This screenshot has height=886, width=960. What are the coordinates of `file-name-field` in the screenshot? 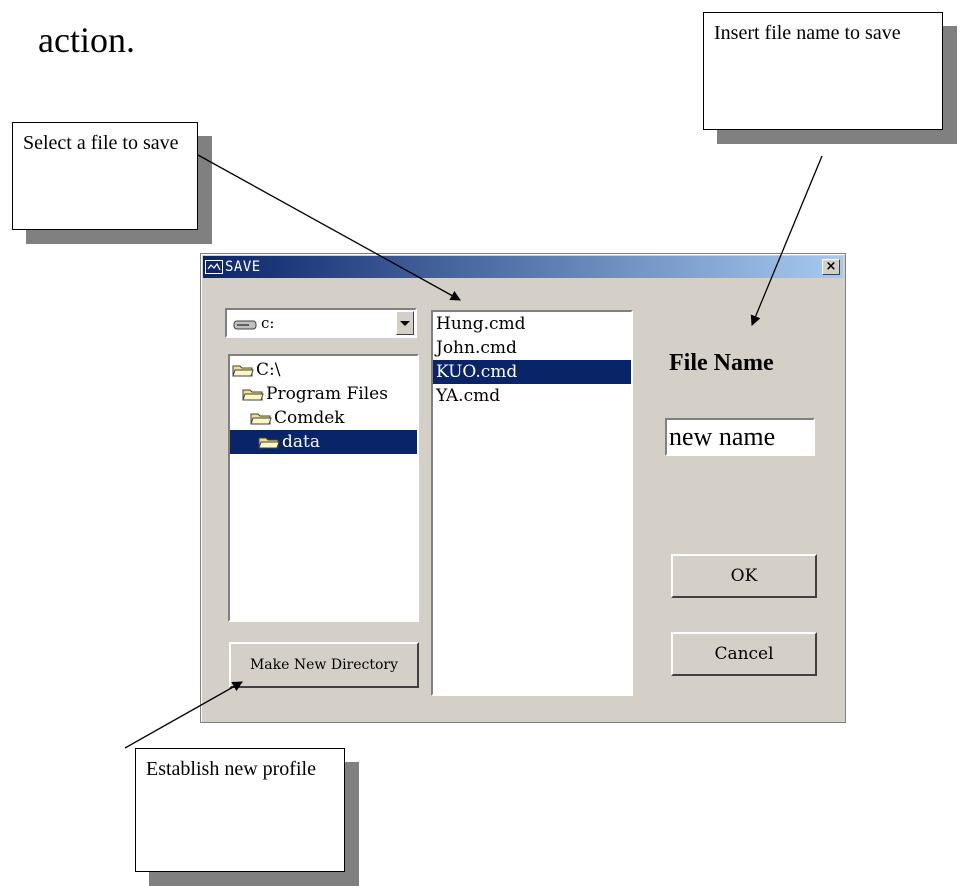 It's located at (740, 437).